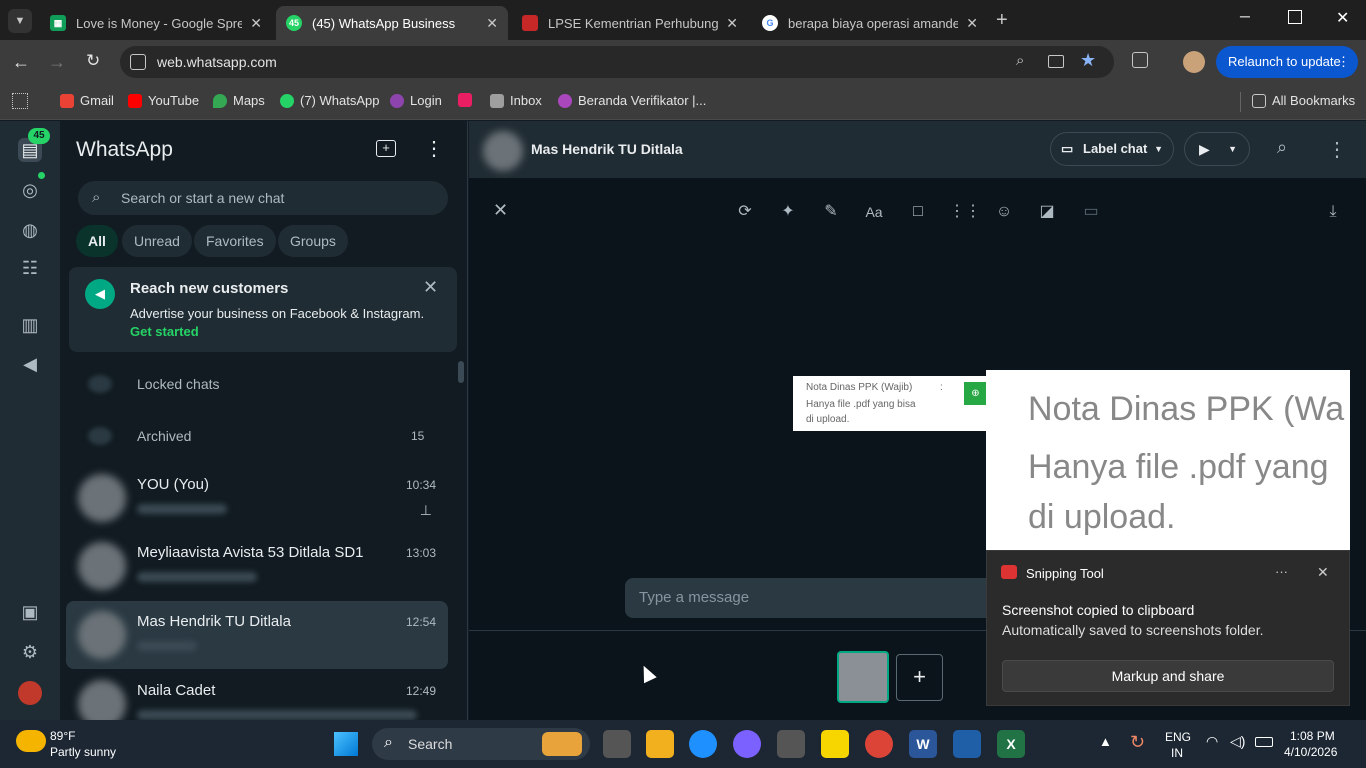 The width and height of the screenshot is (1366, 768). I want to click on battery-icon, so click(1264, 742).